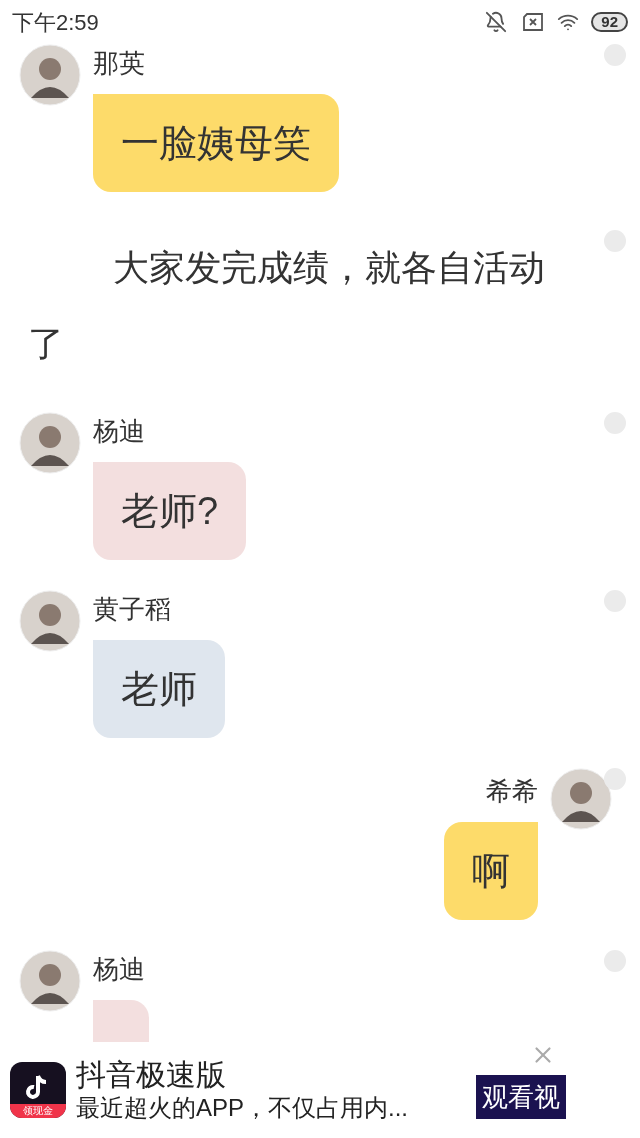  I want to click on sender-name: 希希, so click(512, 791).